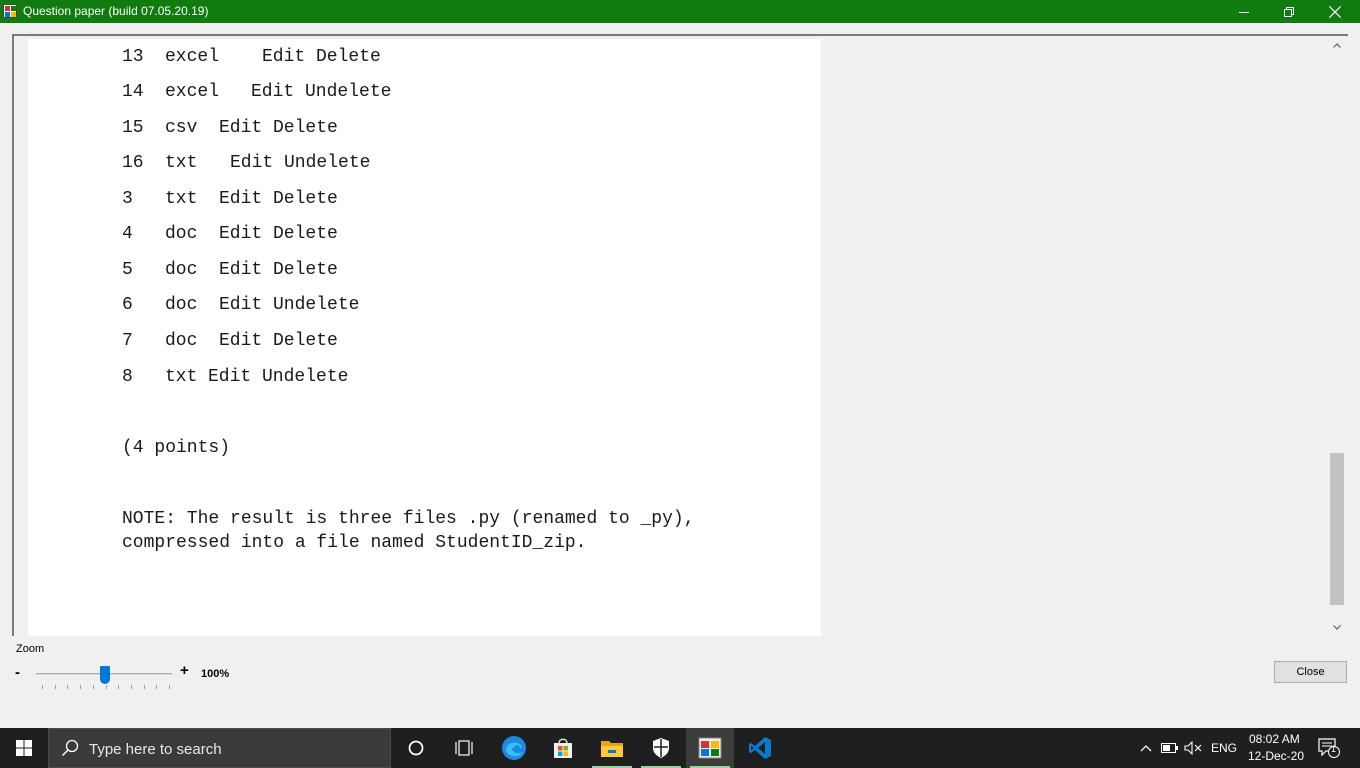 The image size is (1360, 768). Describe the element at coordinates (127, 270) in the screenshot. I see `row-id: 5` at that location.